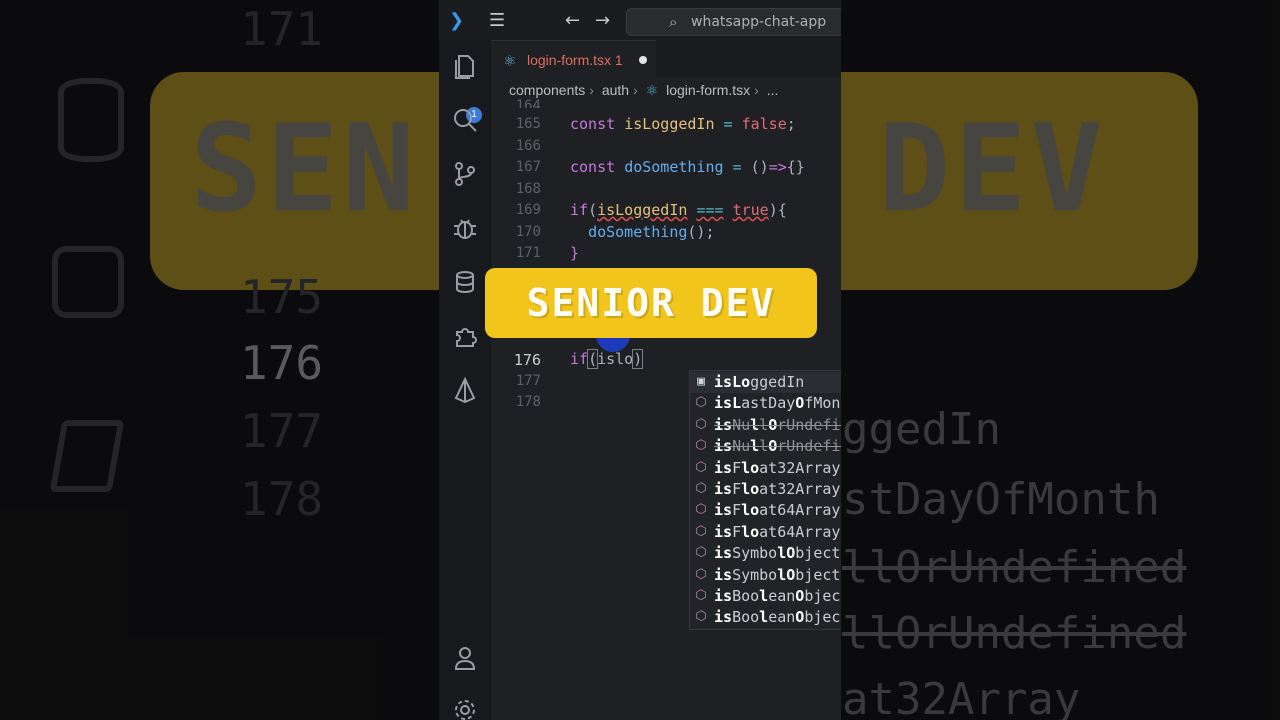 This screenshot has height=720, width=1280. I want to click on tab-label: login-form.tsx 1, so click(575, 60).